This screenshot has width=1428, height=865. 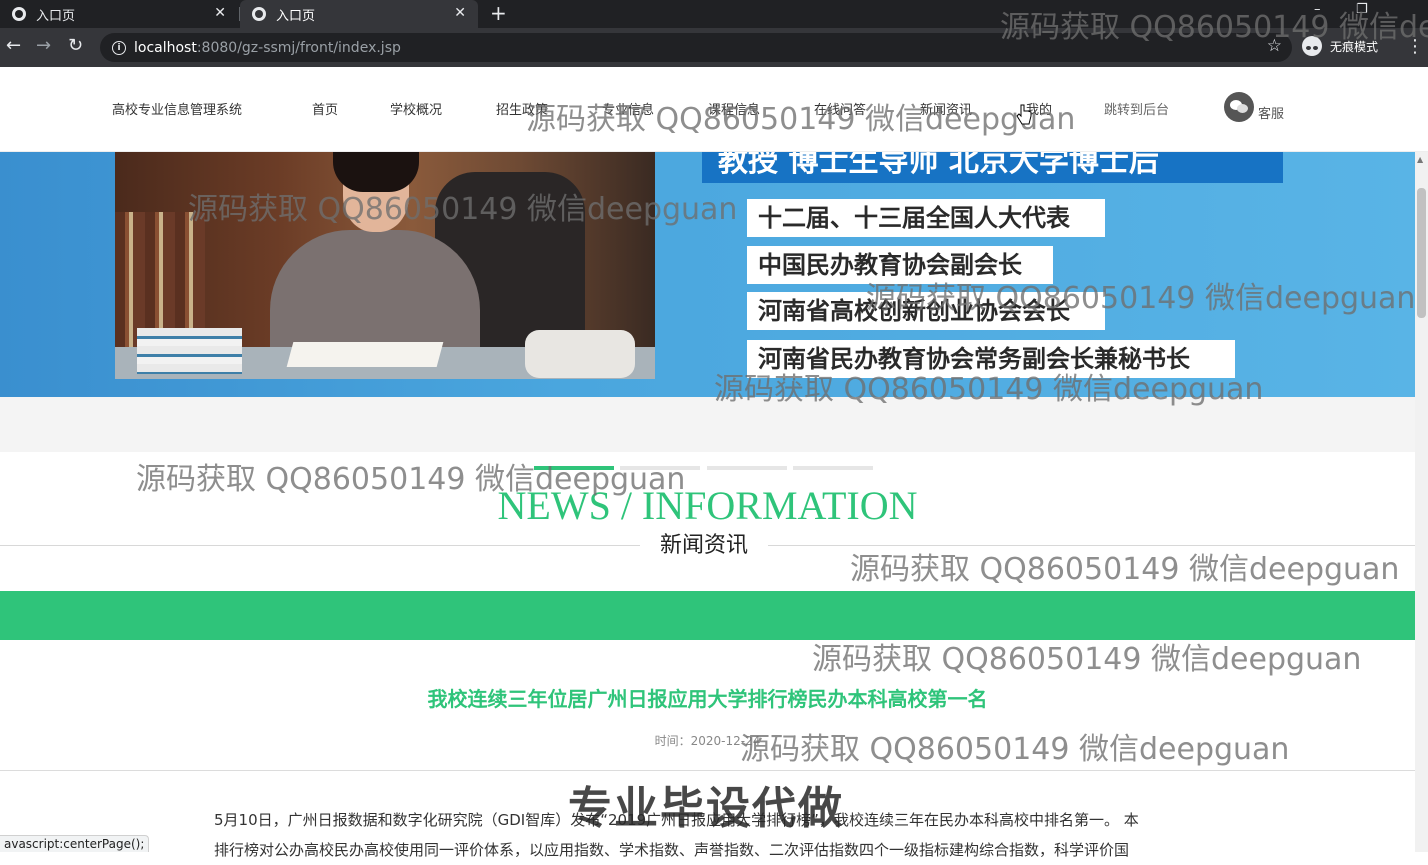 What do you see at coordinates (900, 265) in the screenshot?
I see `banner-title-item: 中国民办教育协会副会长` at bounding box center [900, 265].